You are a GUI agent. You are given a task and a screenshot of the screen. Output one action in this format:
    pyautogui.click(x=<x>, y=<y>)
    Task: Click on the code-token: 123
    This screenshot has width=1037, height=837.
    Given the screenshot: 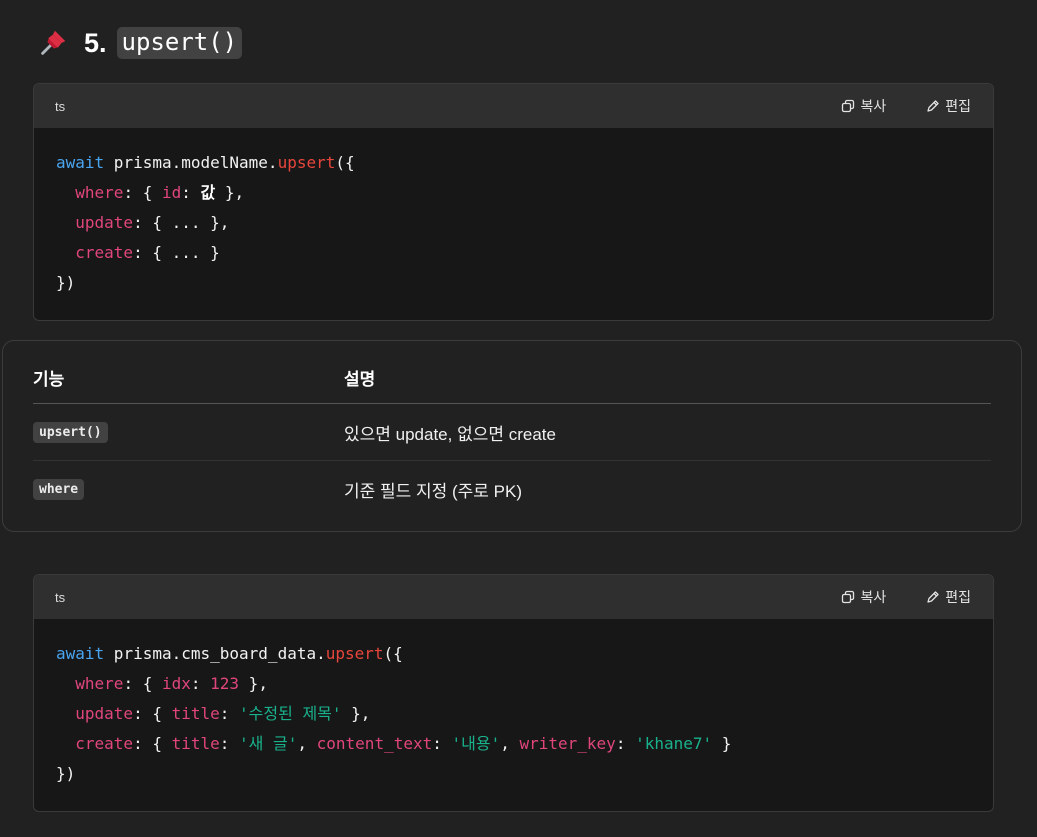 What is the action you would take?
    pyautogui.click(x=225, y=683)
    